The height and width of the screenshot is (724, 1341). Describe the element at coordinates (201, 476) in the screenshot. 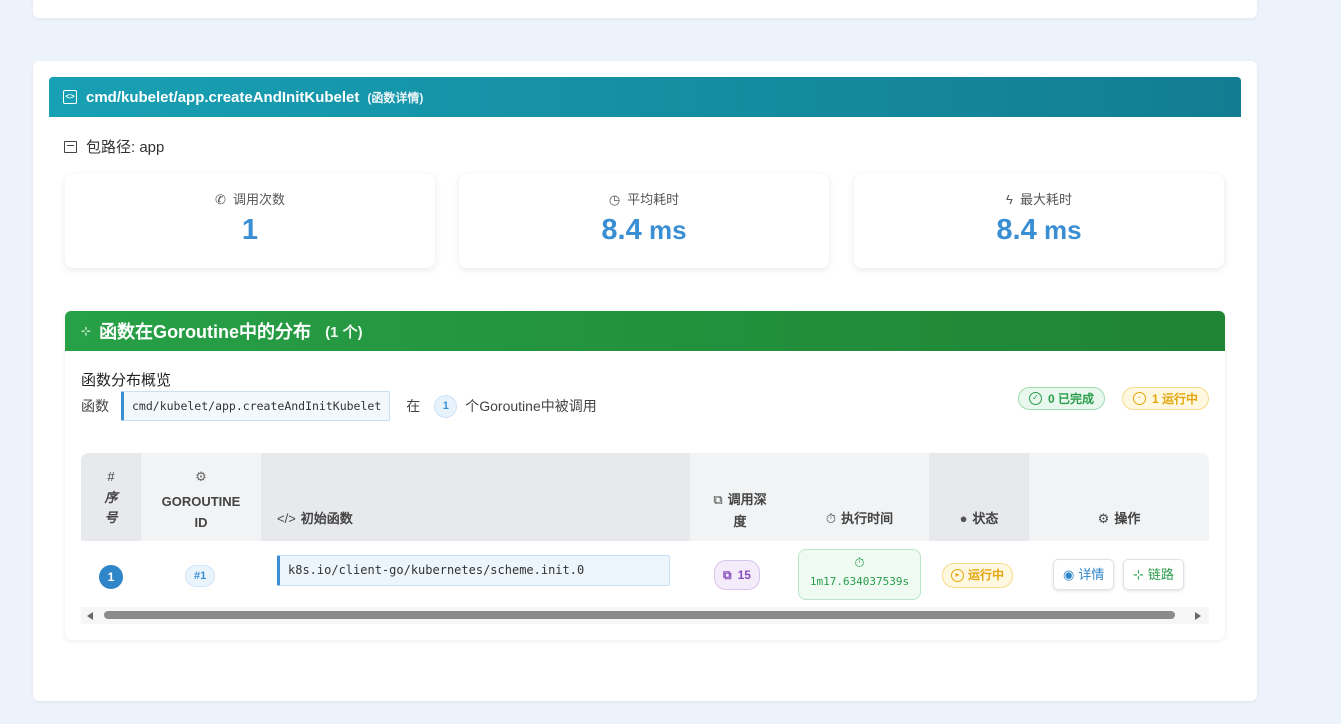

I see `chip-icon: ⚙` at that location.